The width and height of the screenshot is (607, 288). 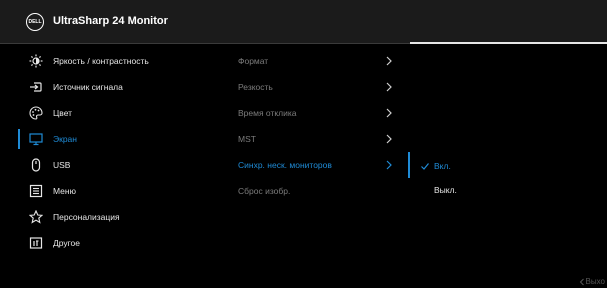 I want to click on option-label: Выкл., so click(x=445, y=190).